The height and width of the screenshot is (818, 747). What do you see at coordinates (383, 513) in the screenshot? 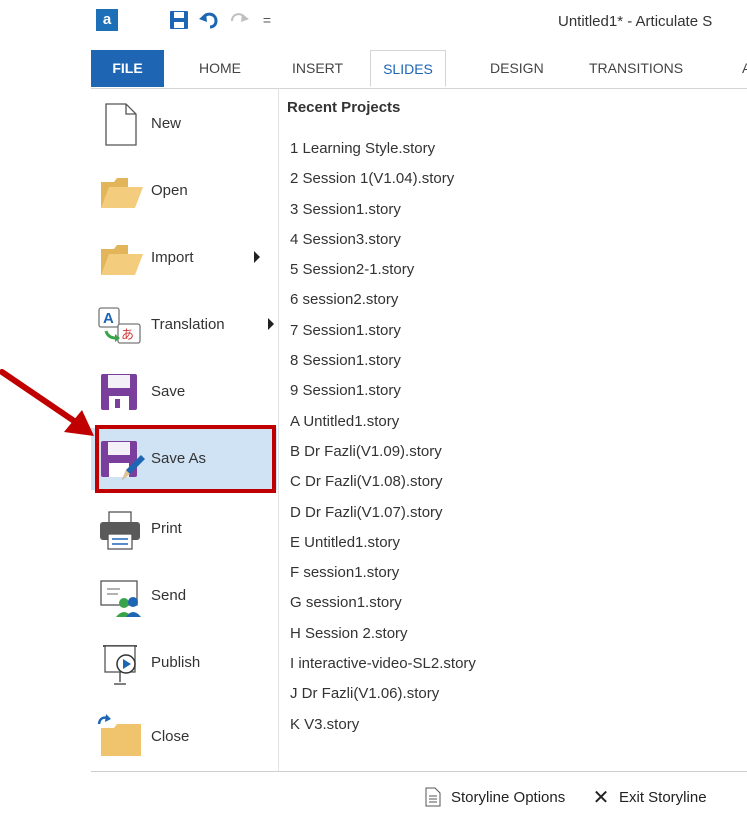
I see `recent-project-item: D Dr Fazli(V1.07).story` at bounding box center [383, 513].